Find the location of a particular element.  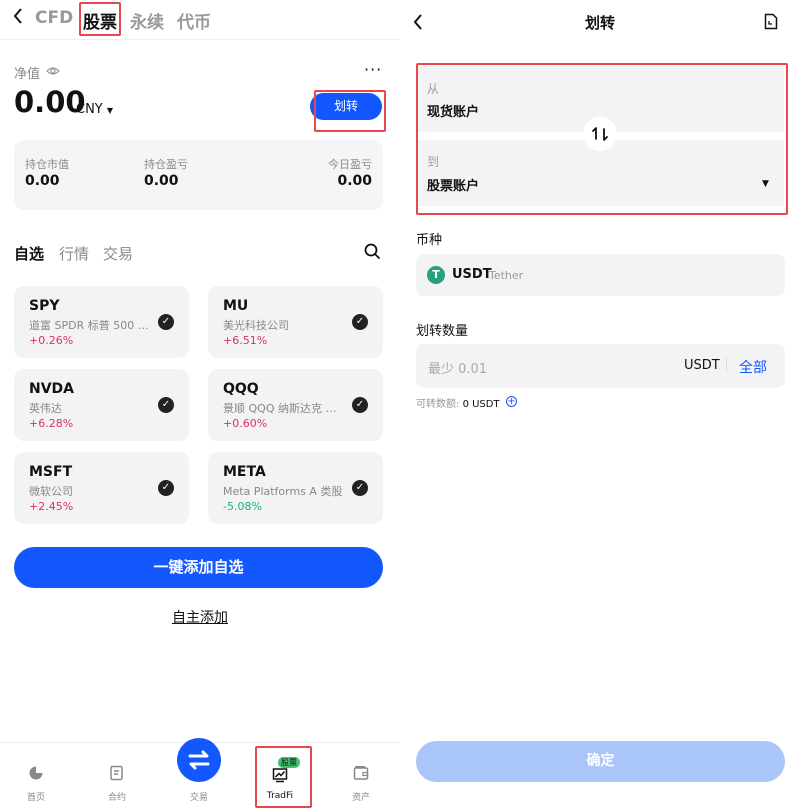

stock-symbol: MU is located at coordinates (236, 306).